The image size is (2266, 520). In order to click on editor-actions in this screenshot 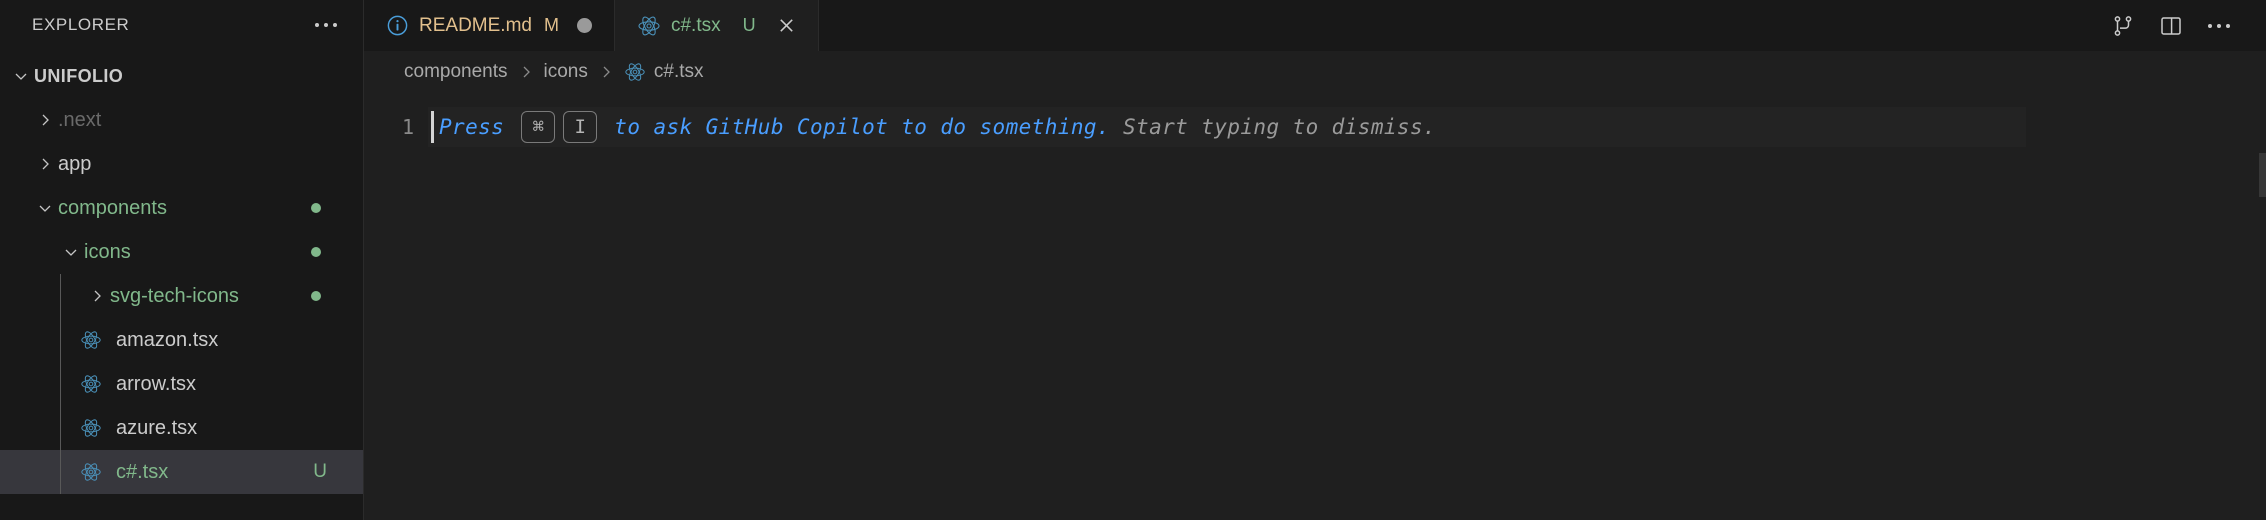, I will do `click(2184, 25)`.